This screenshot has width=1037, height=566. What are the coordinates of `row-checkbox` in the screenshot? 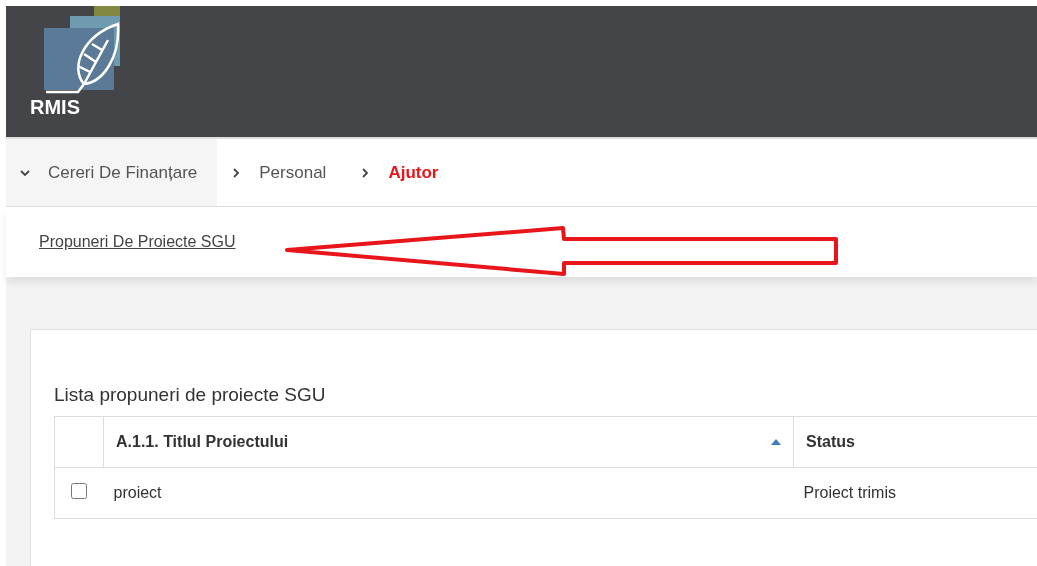 It's located at (79, 491).